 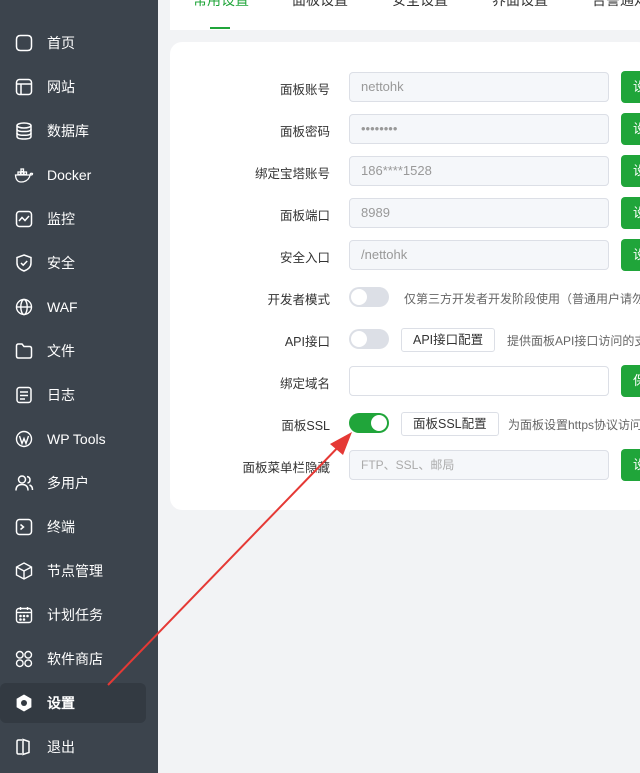 I want to click on sidebar-item-label: 退出, so click(x=61, y=747).